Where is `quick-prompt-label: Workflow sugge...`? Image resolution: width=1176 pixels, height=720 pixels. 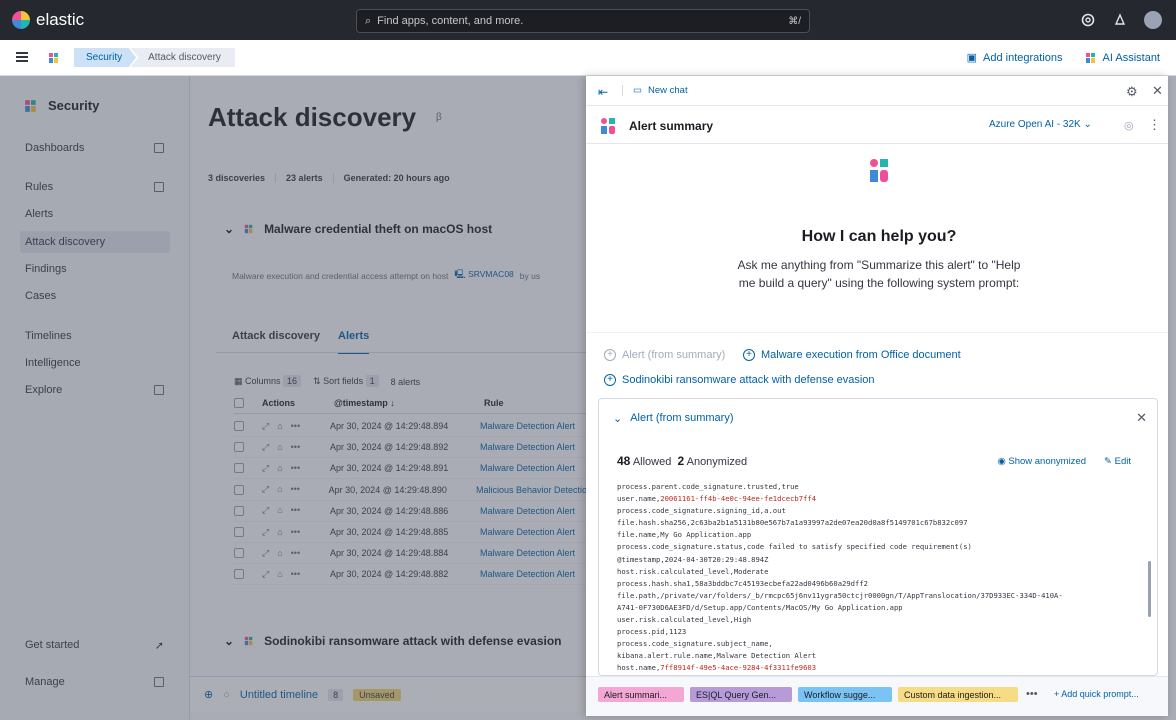 quick-prompt-label: Workflow sugge... is located at coordinates (840, 694).